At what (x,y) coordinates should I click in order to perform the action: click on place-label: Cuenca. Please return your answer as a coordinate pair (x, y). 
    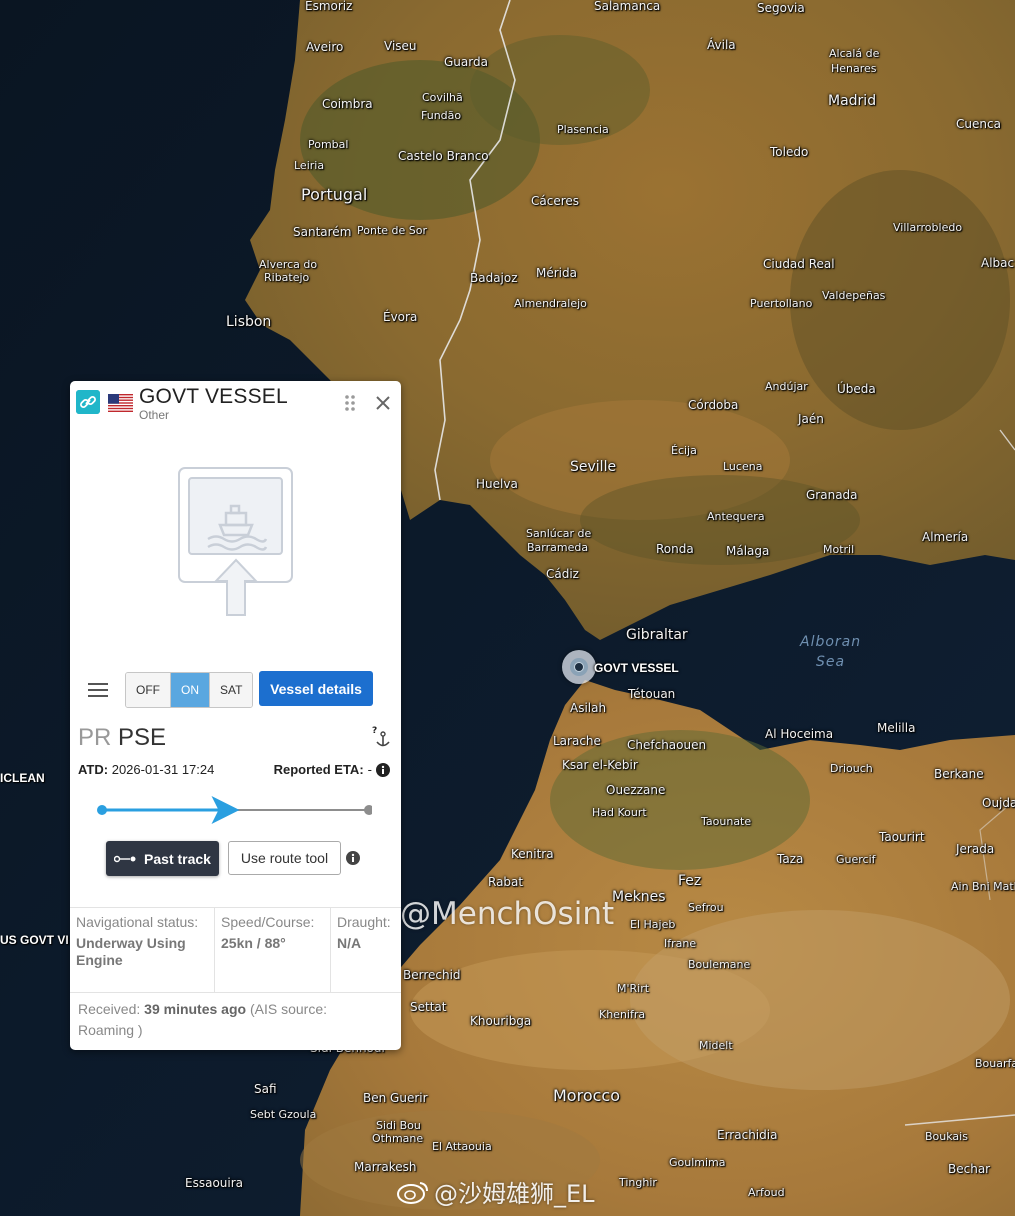
    Looking at the image, I should click on (978, 124).